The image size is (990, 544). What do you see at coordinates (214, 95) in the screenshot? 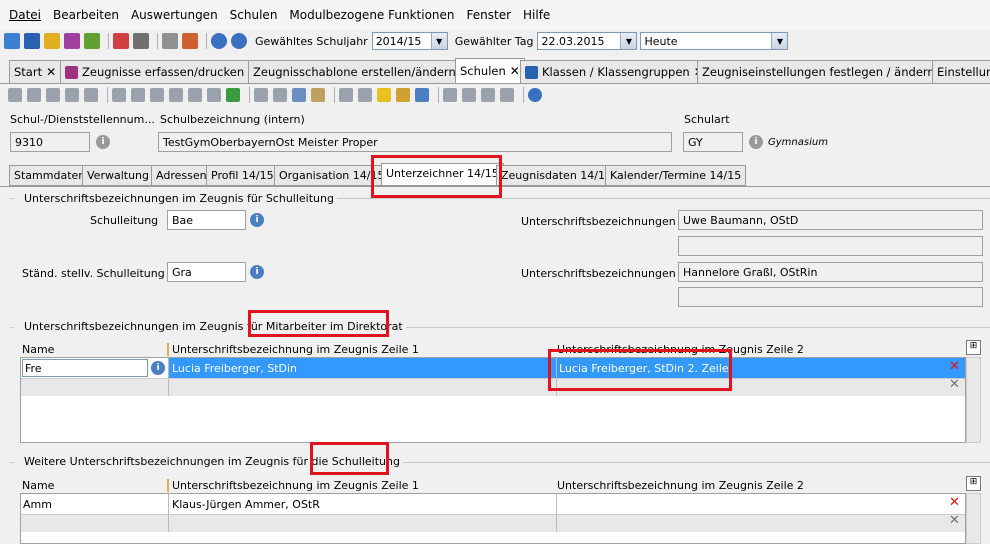
I see `last-icon` at bounding box center [214, 95].